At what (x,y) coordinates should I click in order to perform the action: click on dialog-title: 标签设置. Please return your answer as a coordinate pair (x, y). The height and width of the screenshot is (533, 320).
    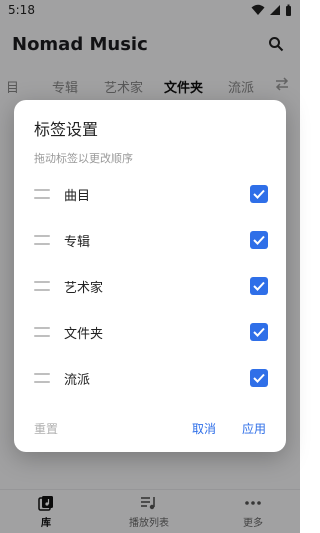
    Looking at the image, I should click on (66, 129).